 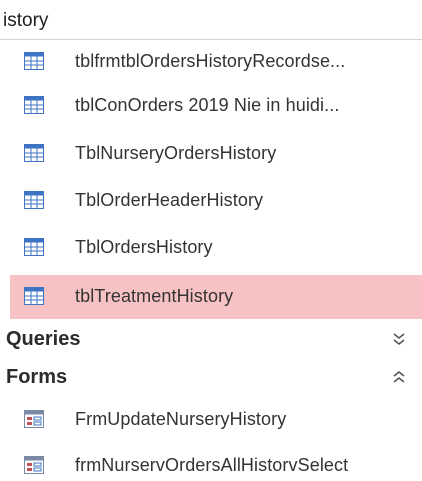 I want to click on nav-item-table: TblNurseryOrdersHistory, so click(x=211, y=154).